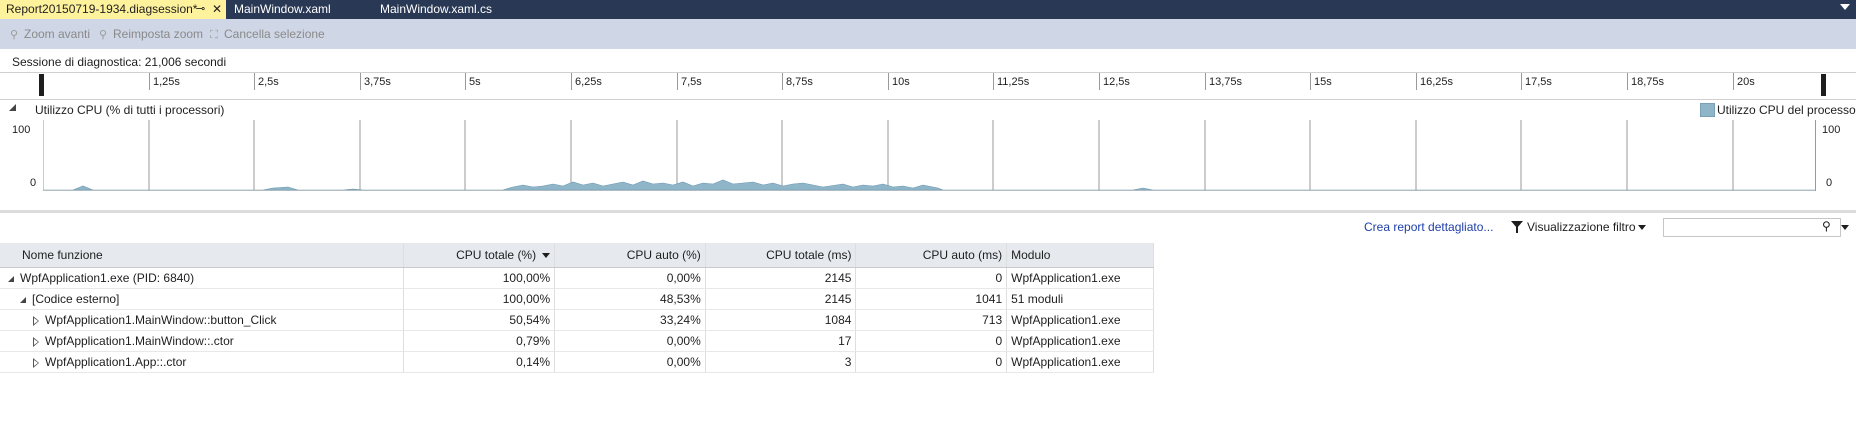 This screenshot has width=1856, height=423. Describe the element at coordinates (1080, 255) in the screenshot. I see `column-header-module: Modulo` at that location.